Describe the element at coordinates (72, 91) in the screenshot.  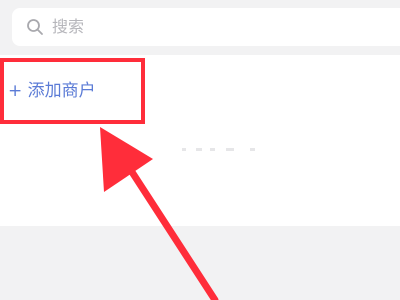
I see `highlight-annotation-box` at that location.